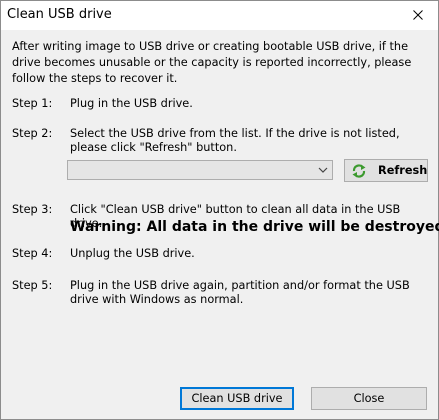 The height and width of the screenshot is (420, 439). I want to click on step-1-text: Plug in the USB drive., so click(131, 103).